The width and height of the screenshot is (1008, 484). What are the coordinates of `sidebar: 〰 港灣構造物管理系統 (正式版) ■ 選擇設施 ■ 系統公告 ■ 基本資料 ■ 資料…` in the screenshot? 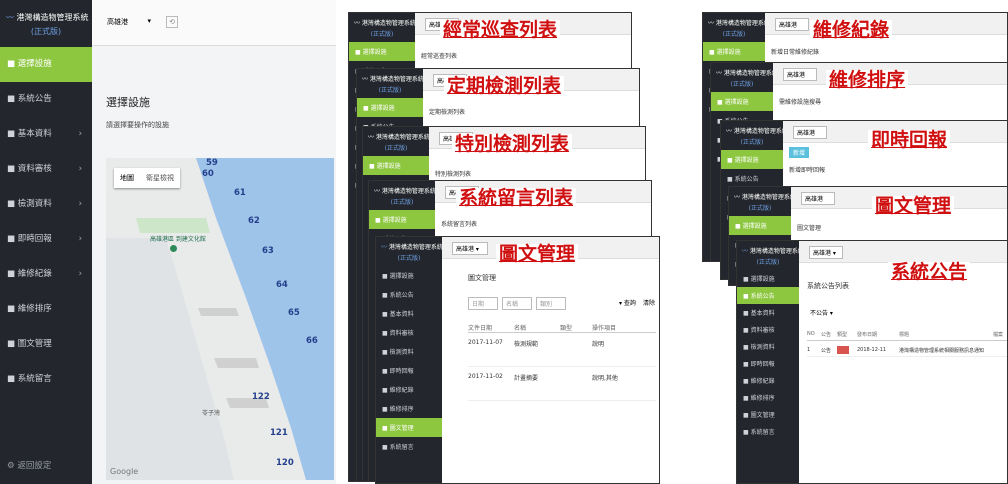 It's located at (770, 362).